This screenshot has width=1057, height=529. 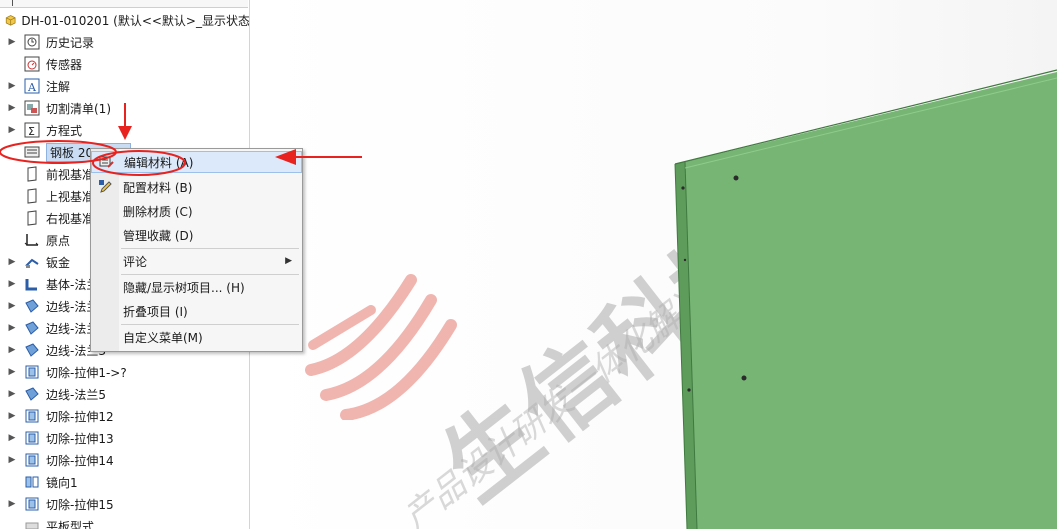 I want to click on menu-item: 折叠项目 (I), so click(x=196, y=311).